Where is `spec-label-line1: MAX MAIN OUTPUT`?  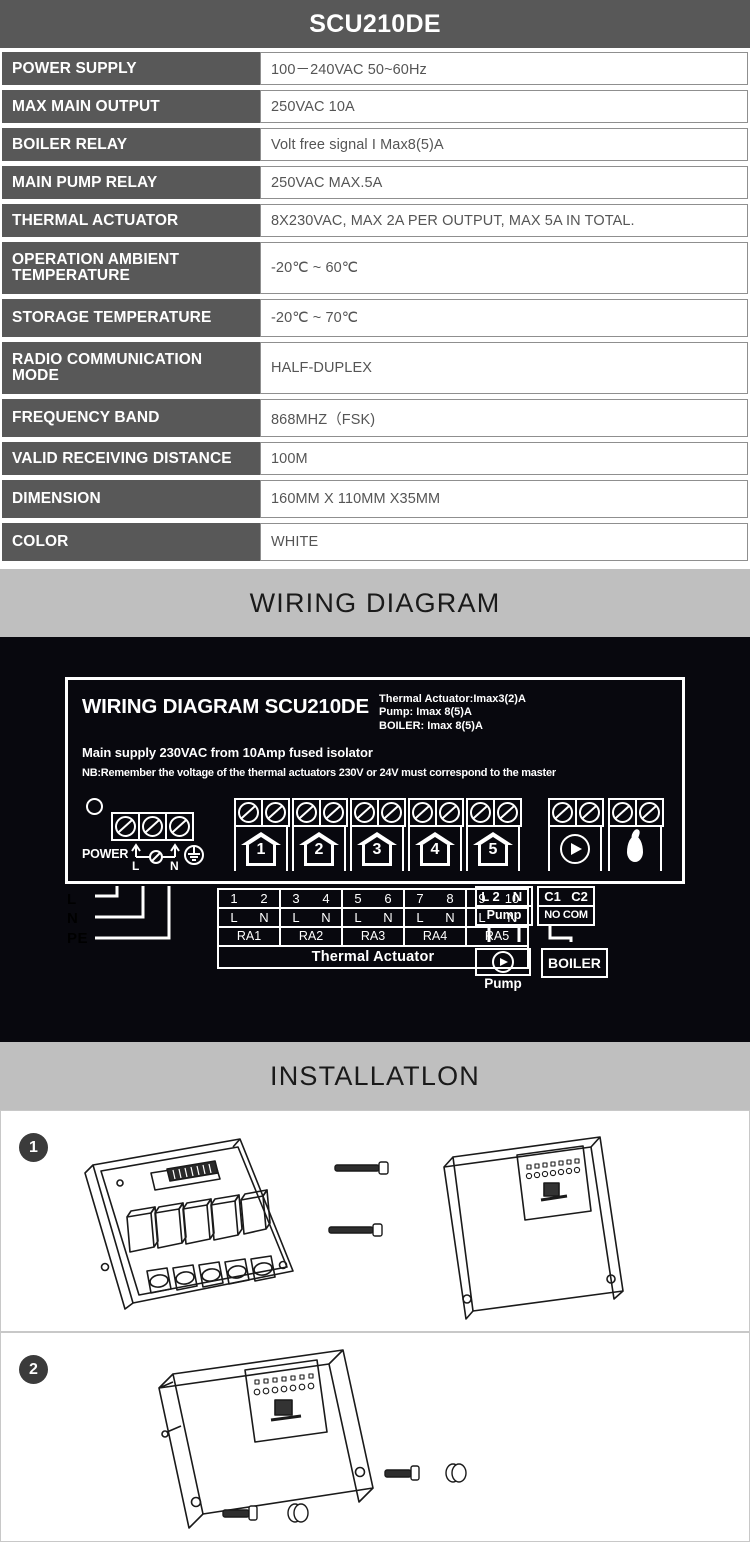
spec-label-line1: MAX MAIN OUTPUT is located at coordinates (86, 106).